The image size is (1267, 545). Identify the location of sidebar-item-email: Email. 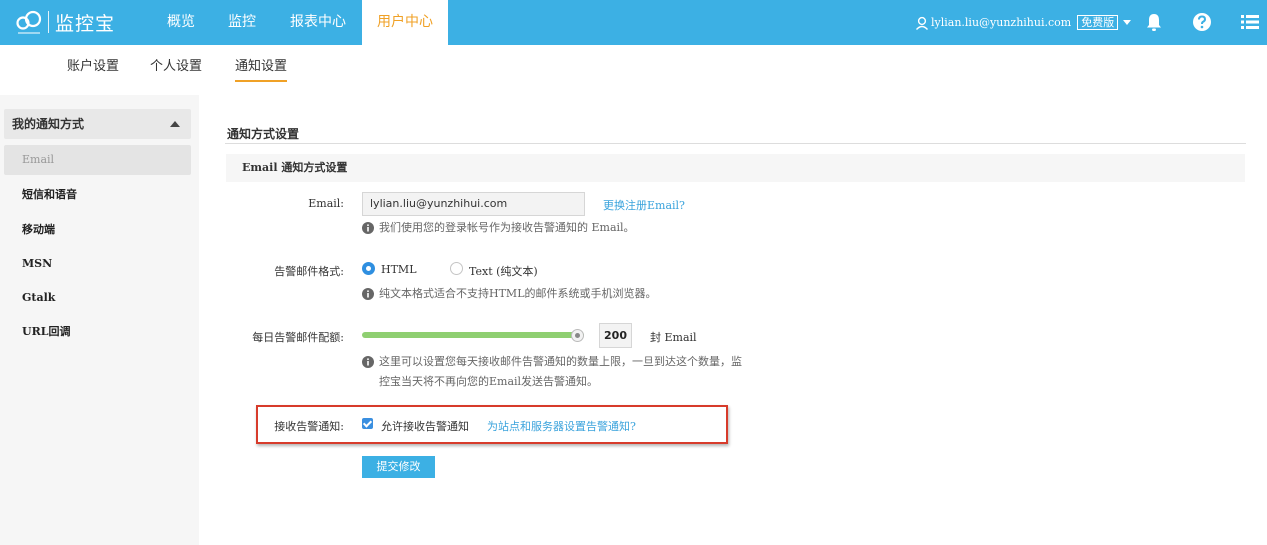
(97, 160).